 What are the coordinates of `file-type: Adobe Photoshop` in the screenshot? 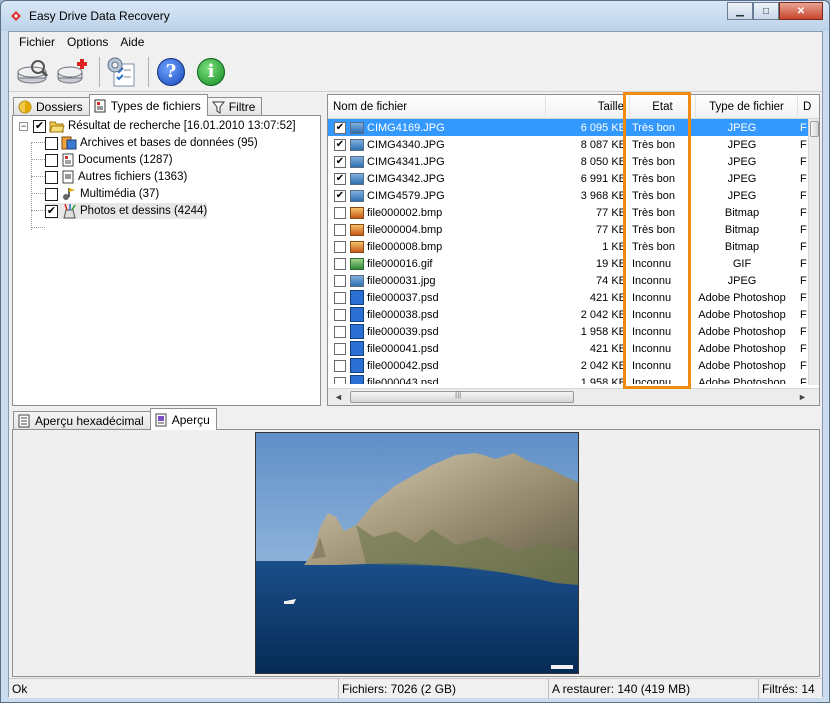 It's located at (742, 331).